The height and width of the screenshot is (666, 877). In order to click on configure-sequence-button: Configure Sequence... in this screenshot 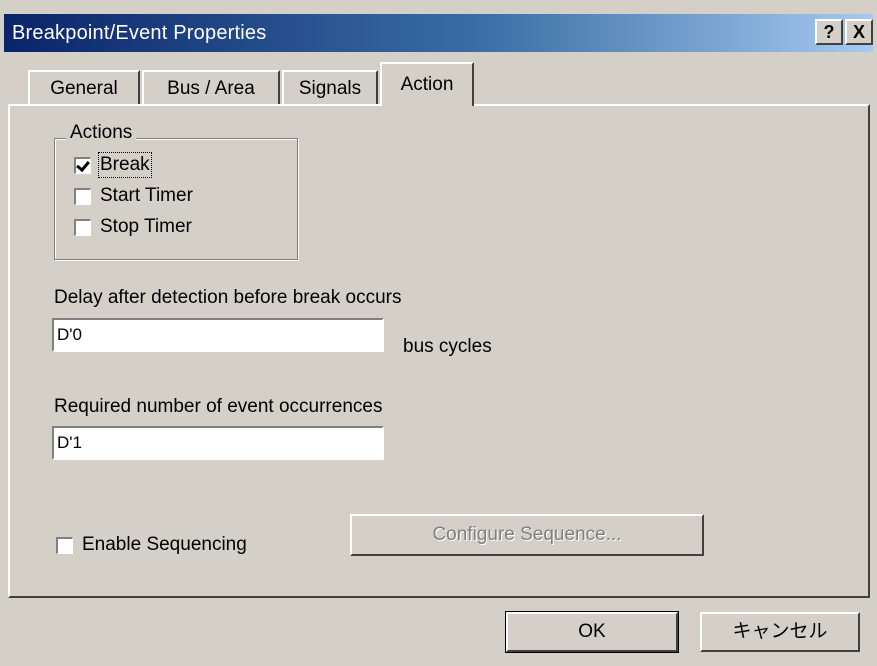, I will do `click(527, 535)`.